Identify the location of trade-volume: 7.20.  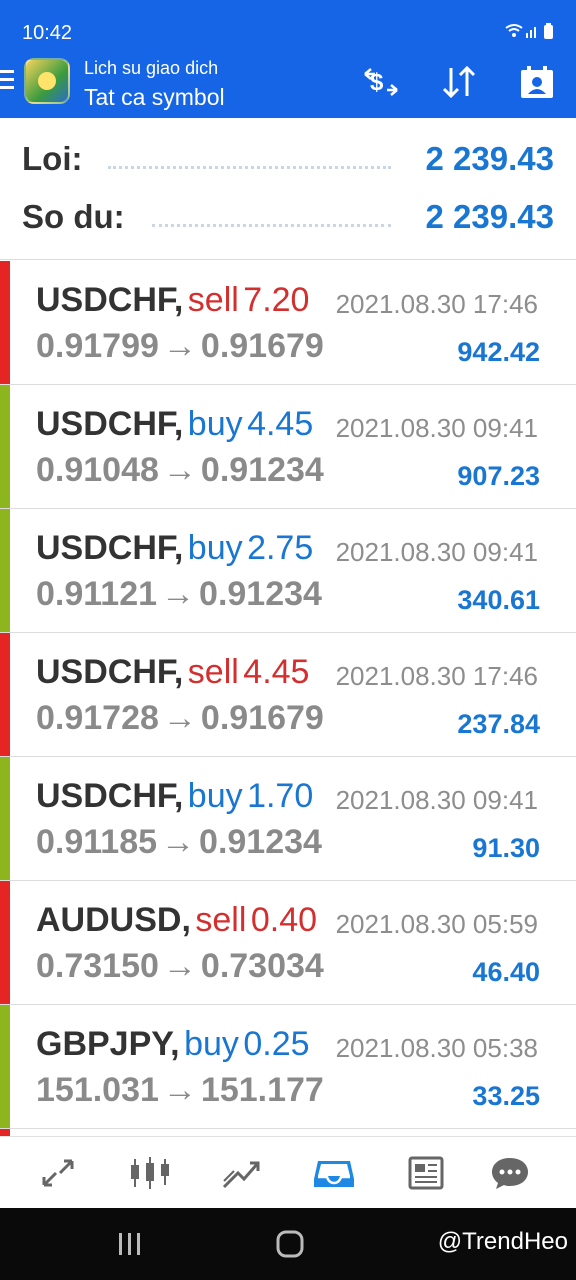
(276, 300).